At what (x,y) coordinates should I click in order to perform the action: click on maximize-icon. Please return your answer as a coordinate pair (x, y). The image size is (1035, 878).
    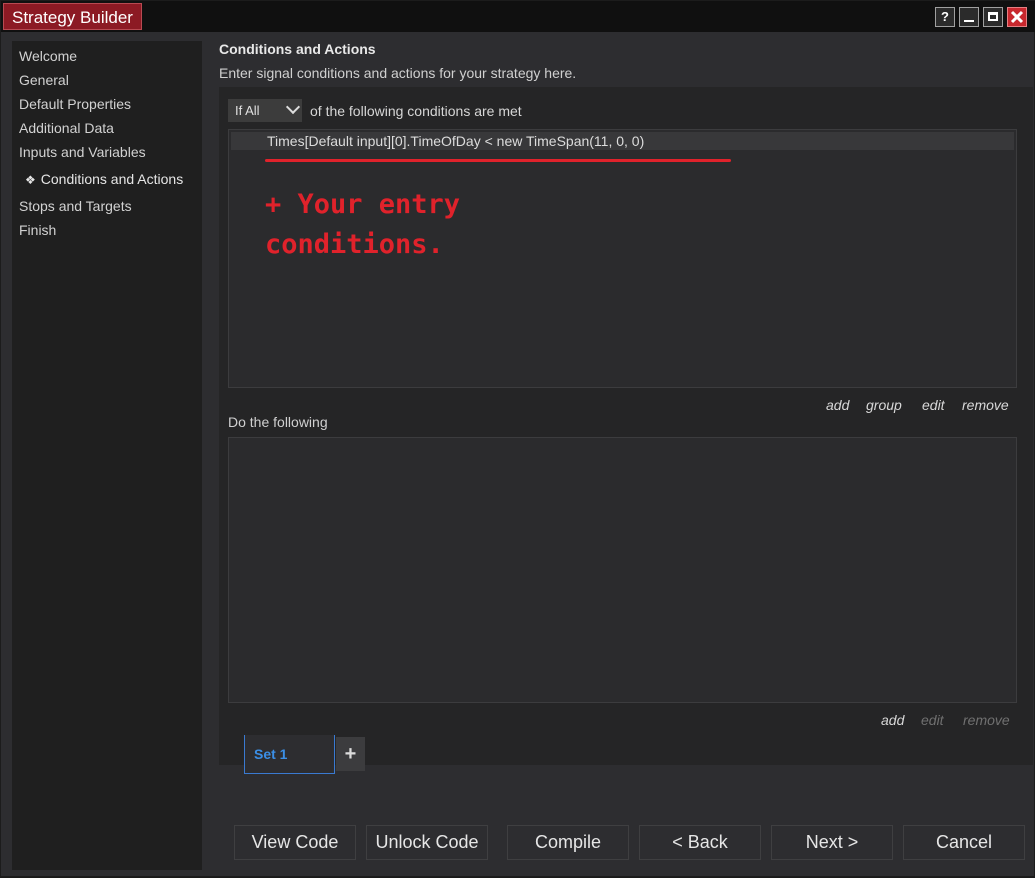
    Looking at the image, I should click on (993, 16).